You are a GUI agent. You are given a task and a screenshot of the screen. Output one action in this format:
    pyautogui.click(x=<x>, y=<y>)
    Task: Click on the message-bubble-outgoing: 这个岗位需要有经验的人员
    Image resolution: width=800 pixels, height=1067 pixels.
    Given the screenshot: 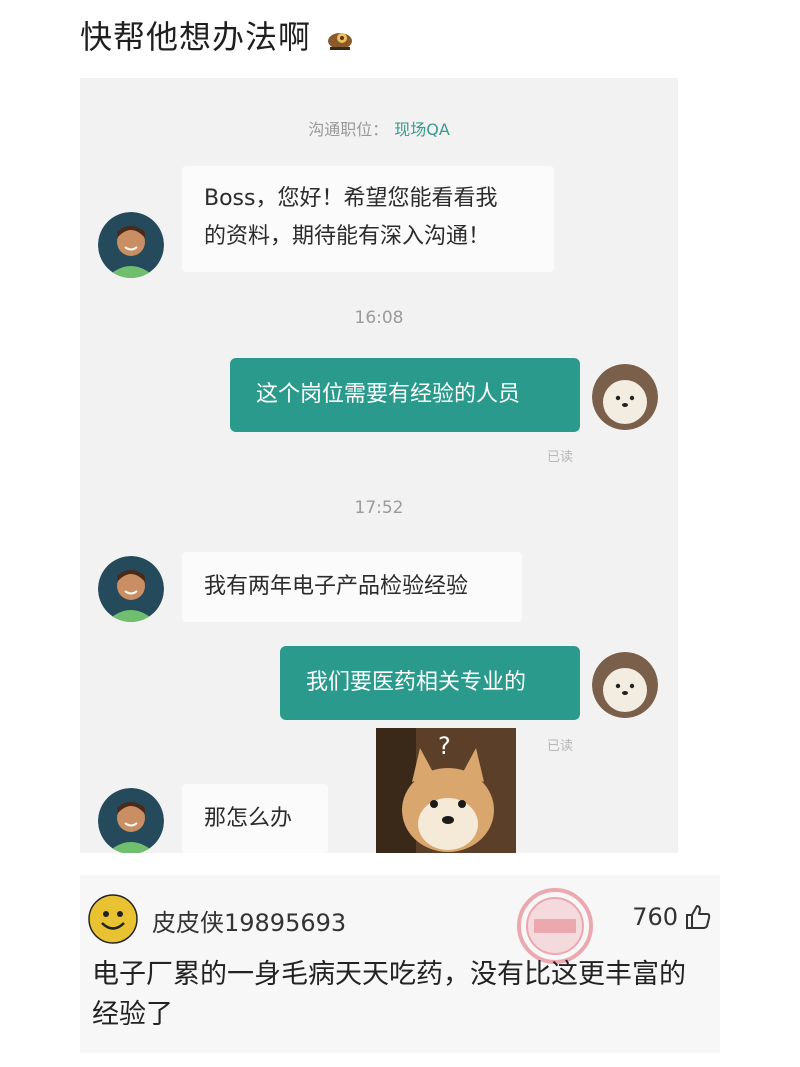 What is the action you would take?
    pyautogui.click(x=405, y=395)
    